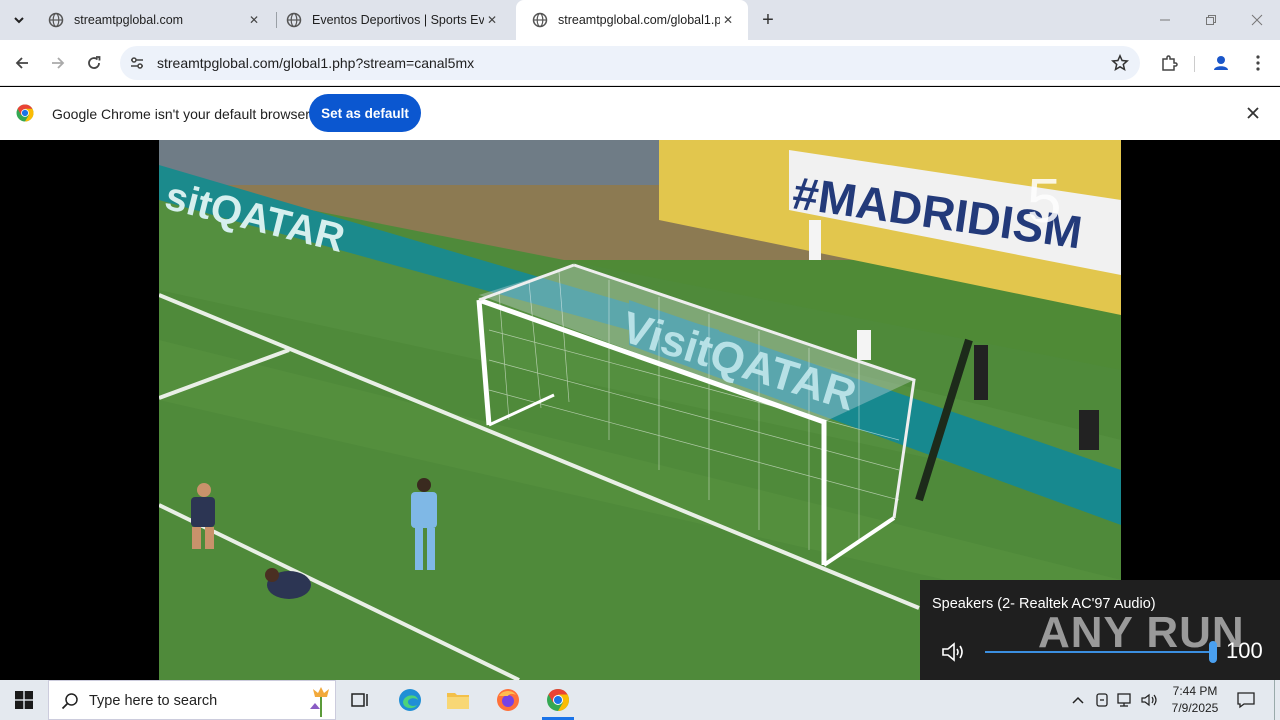 Image resolution: width=1280 pixels, height=720 pixels. I want to click on restore-button, so click(1211, 20).